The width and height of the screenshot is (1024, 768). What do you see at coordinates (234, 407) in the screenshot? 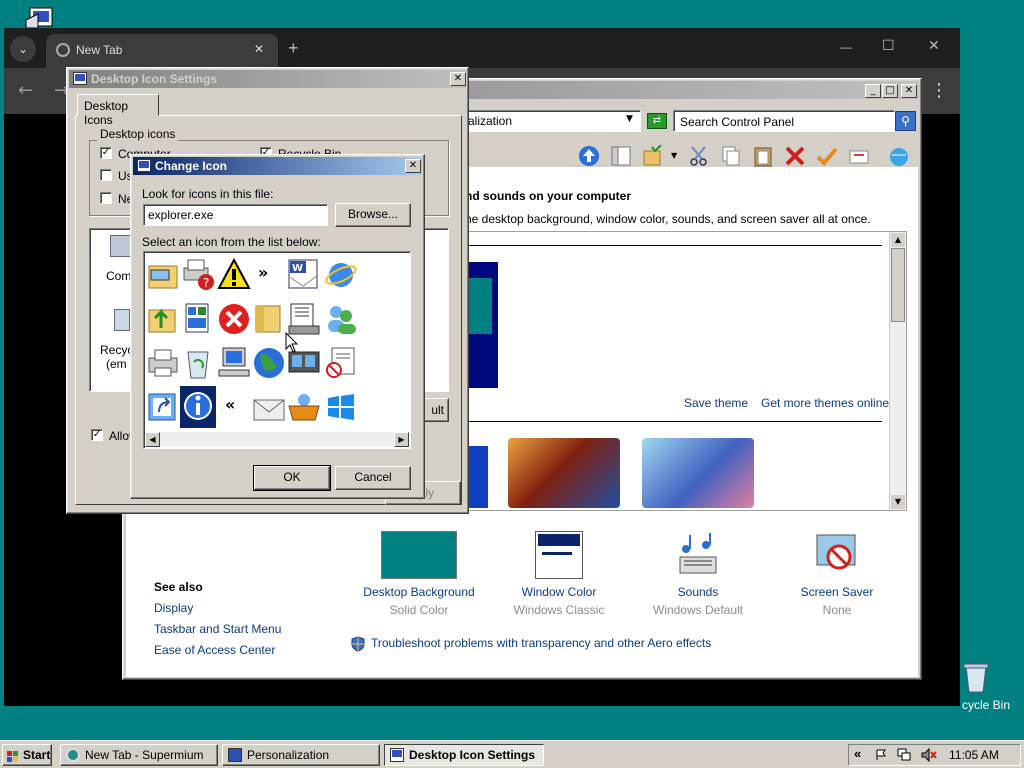
I see `double-chevron-left-icon: «` at bounding box center [234, 407].